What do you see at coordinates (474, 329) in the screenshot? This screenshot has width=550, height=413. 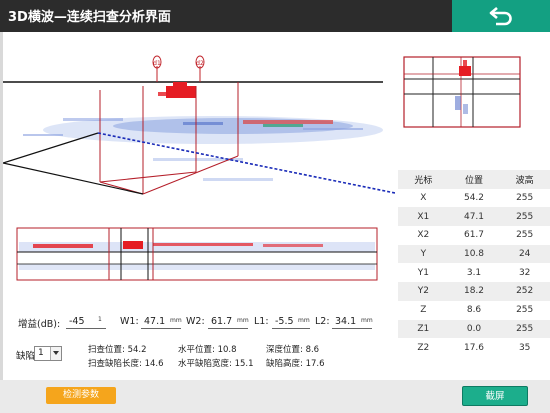 I see `table-row: Z1 0.0 255` at bounding box center [474, 329].